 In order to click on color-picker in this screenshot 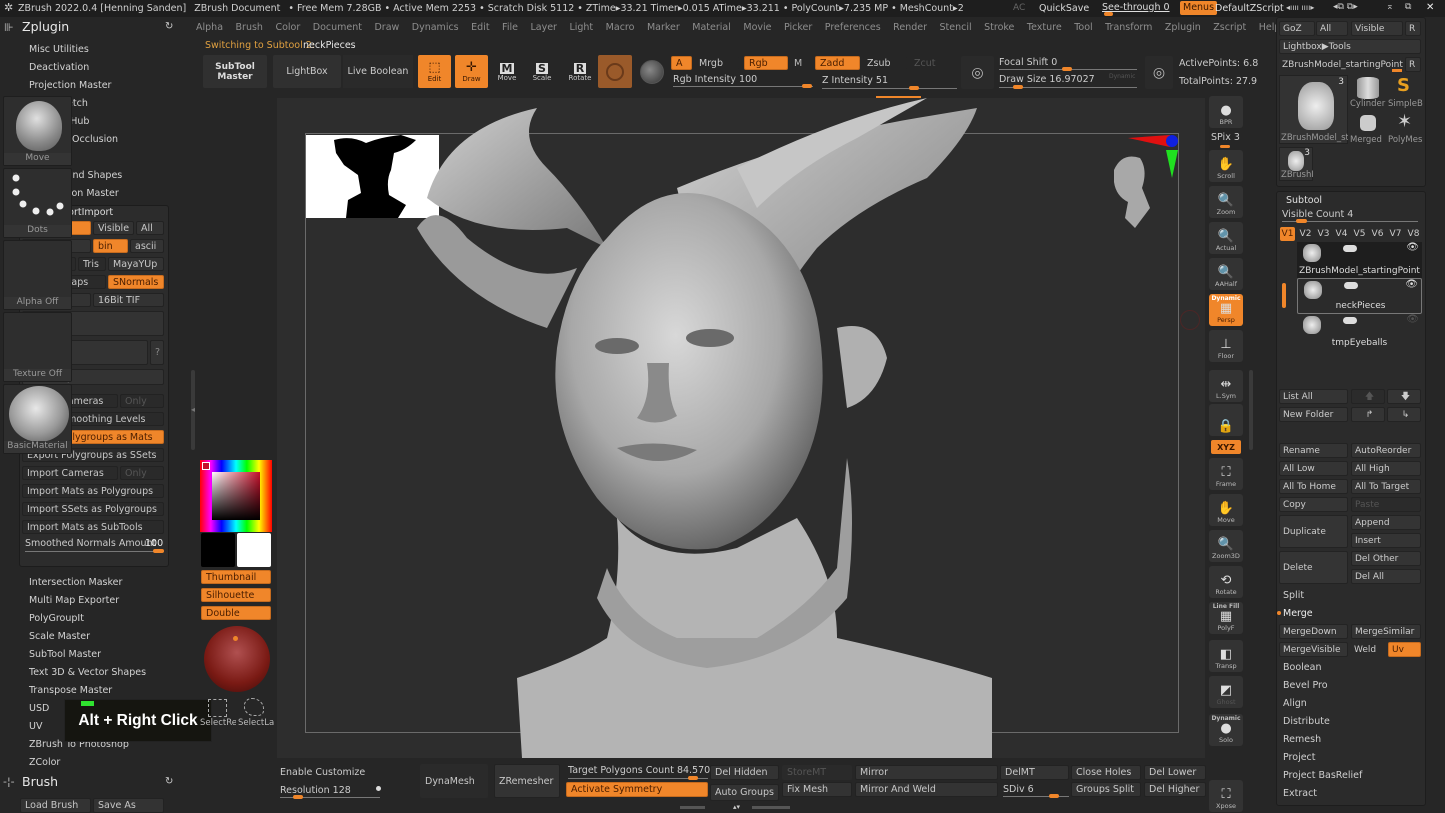, I will do `click(236, 496)`.